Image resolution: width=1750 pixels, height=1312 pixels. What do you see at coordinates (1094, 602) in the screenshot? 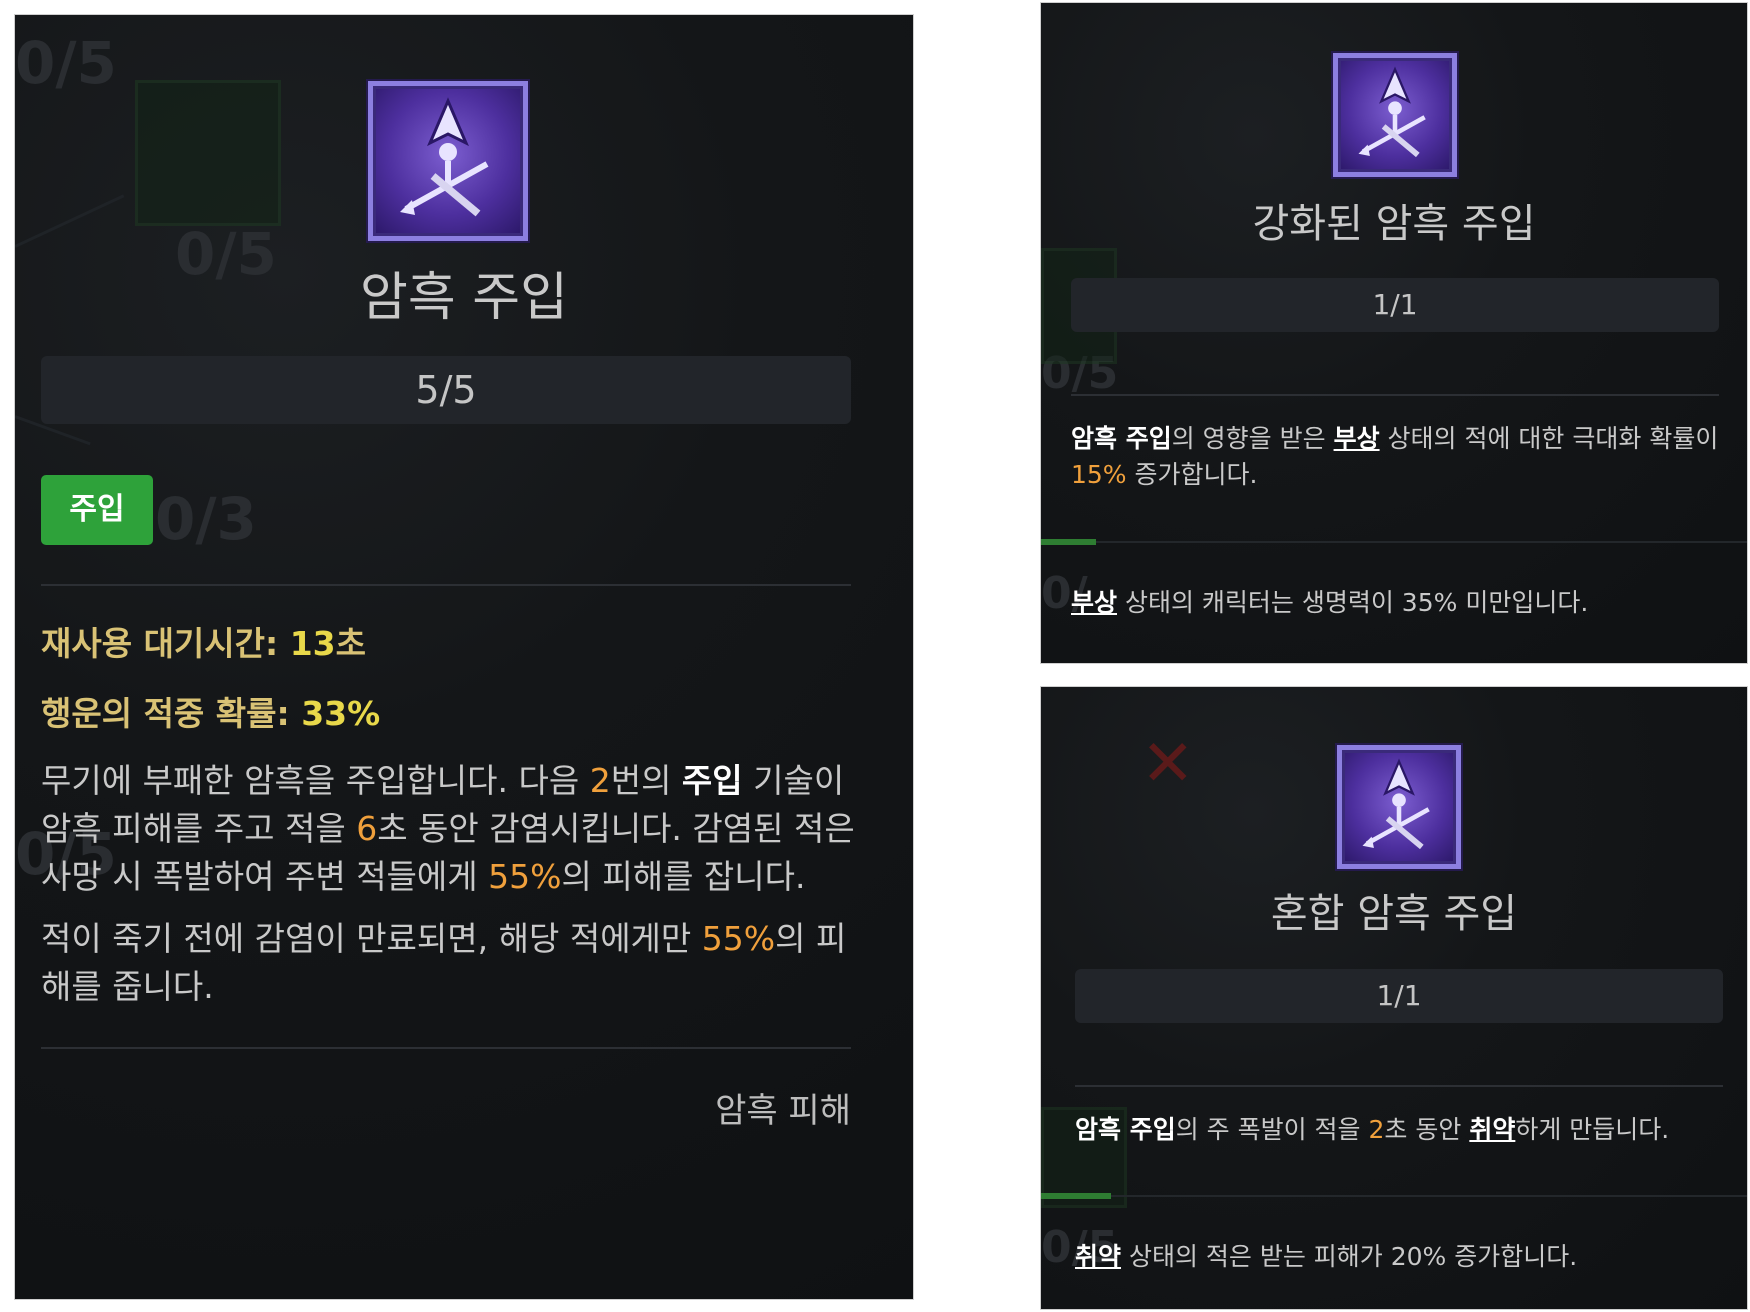
I see `keyword-injured: 부상` at bounding box center [1094, 602].